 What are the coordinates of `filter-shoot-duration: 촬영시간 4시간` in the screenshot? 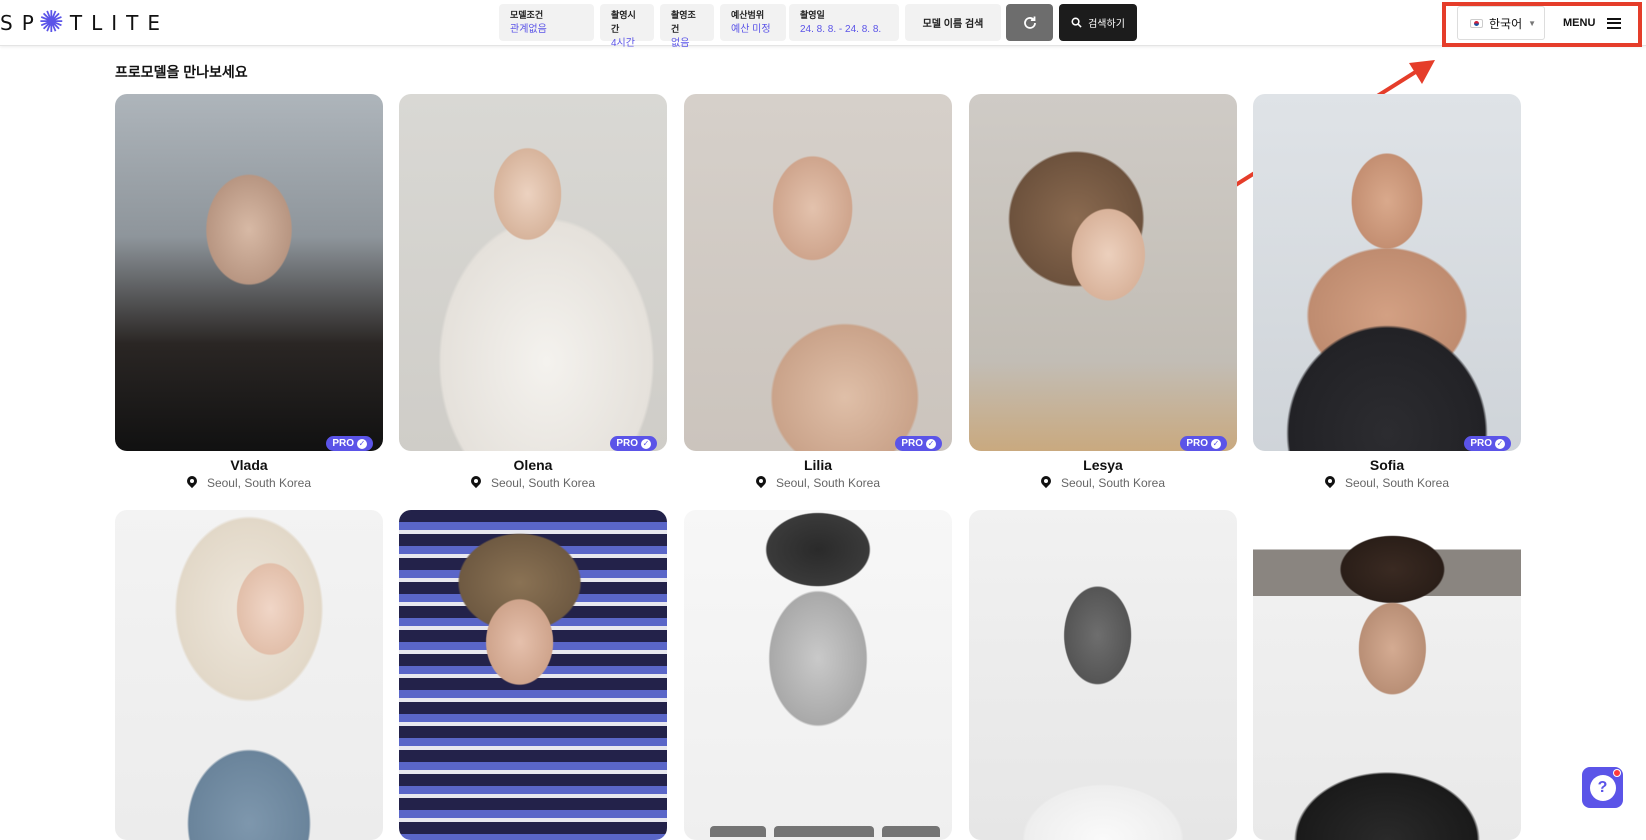 It's located at (627, 26).